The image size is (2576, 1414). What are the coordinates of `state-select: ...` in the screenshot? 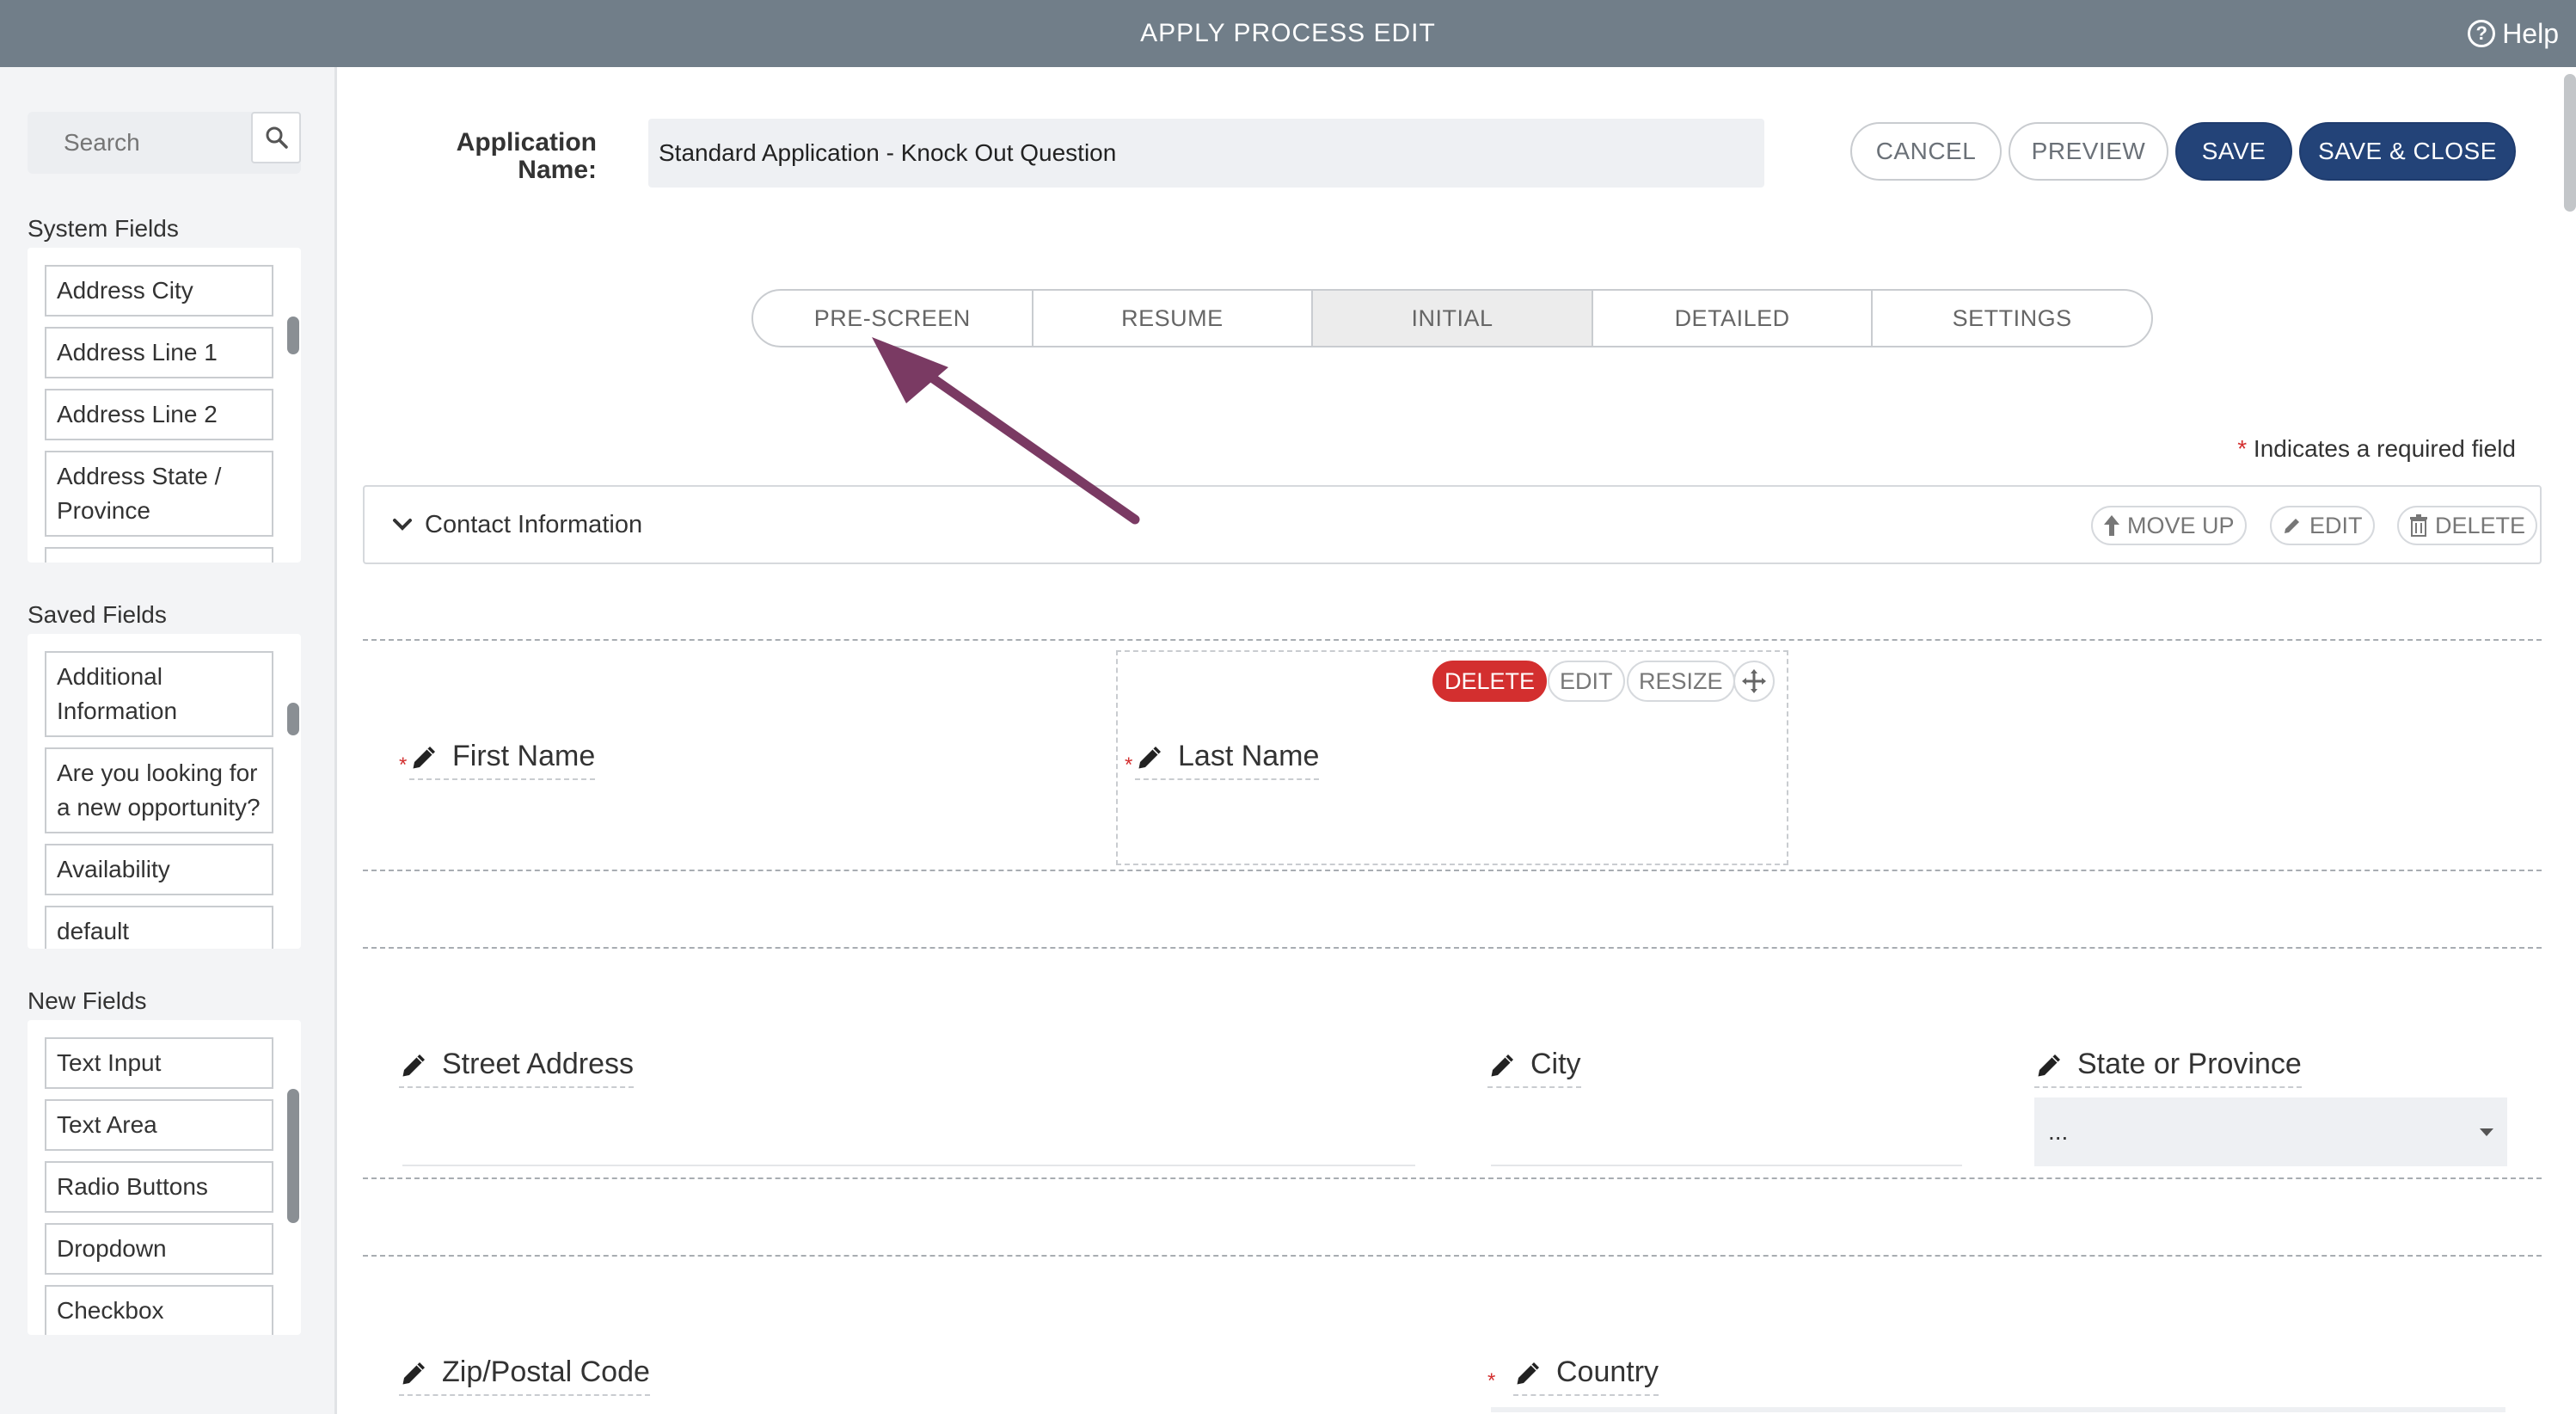 It's located at (2270, 1131).